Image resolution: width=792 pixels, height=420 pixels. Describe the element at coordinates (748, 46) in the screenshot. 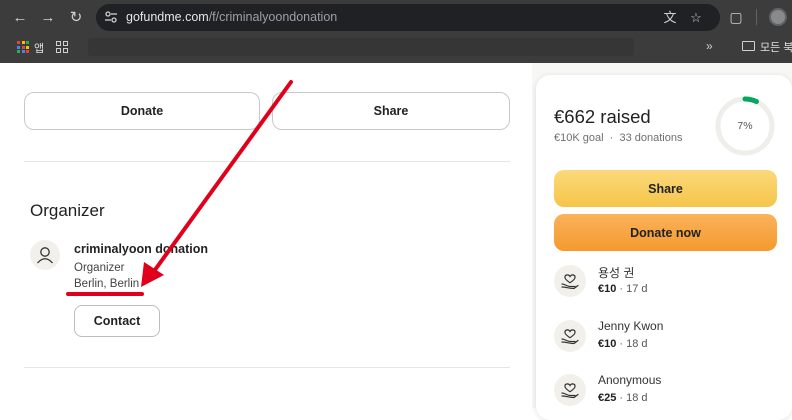

I see `folder-icon` at that location.